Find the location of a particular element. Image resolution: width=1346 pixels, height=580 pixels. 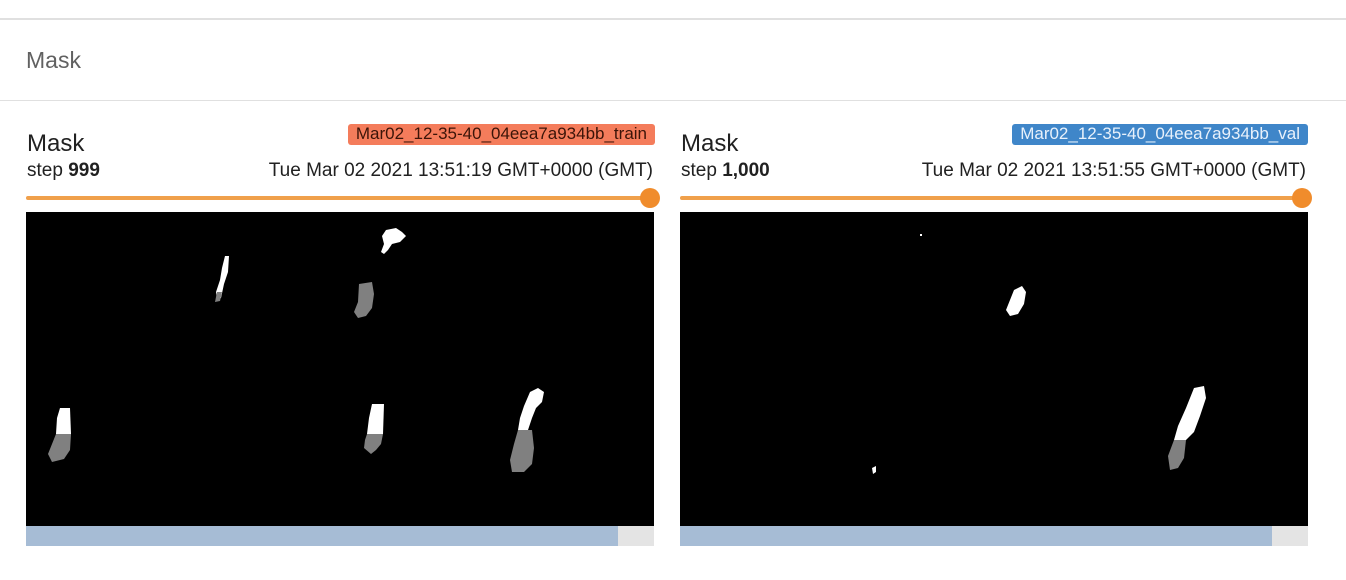

step-value: 1,000 is located at coordinates (746, 170).